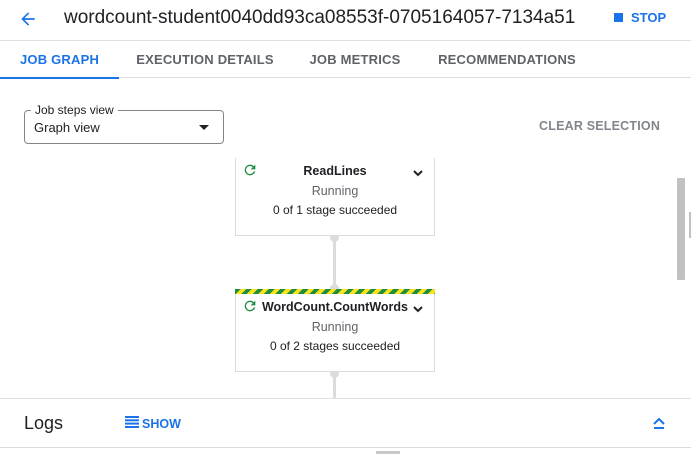  I want to click on resize-handle, so click(388, 452).